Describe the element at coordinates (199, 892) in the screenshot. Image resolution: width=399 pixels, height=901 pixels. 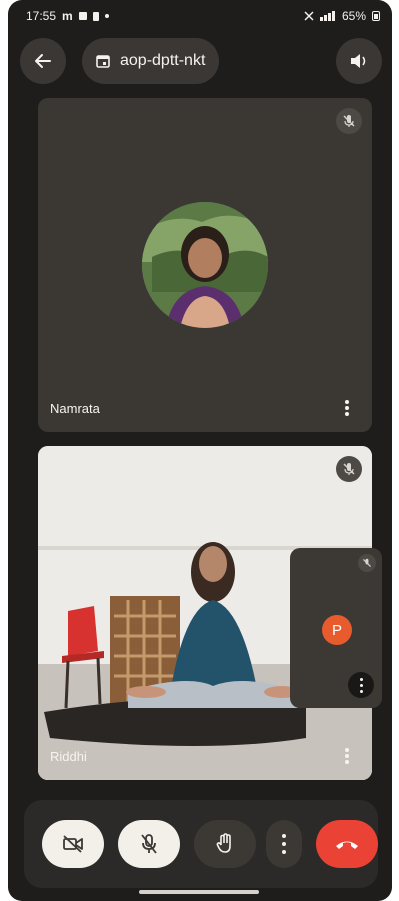
I see `home-indicator` at that location.